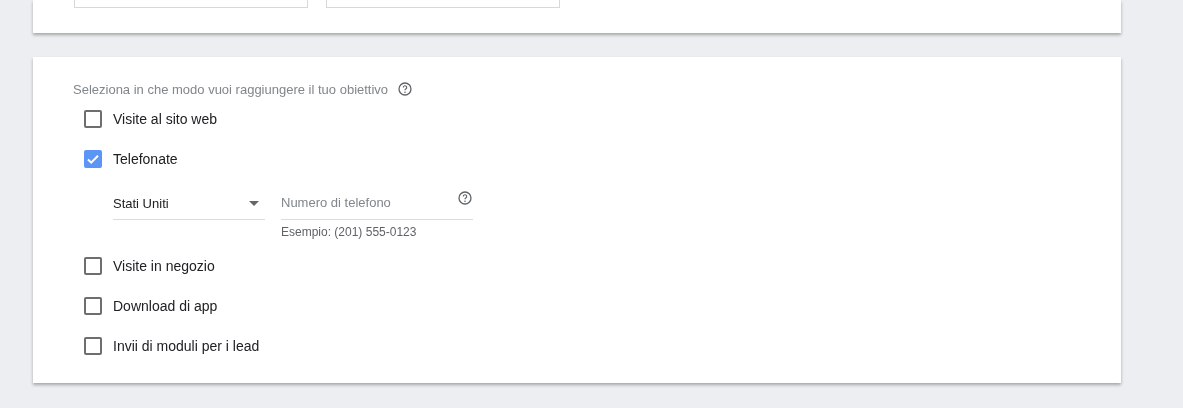 This screenshot has width=1183, height=408. What do you see at coordinates (231, 89) in the screenshot?
I see `section-title: Seleziona in che modo vuoi raggiungere il tuo obiettivo` at bounding box center [231, 89].